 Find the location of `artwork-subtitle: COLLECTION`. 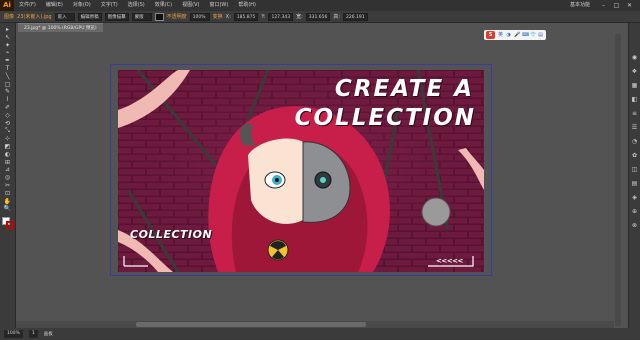

artwork-subtitle: COLLECTION is located at coordinates (171, 234).